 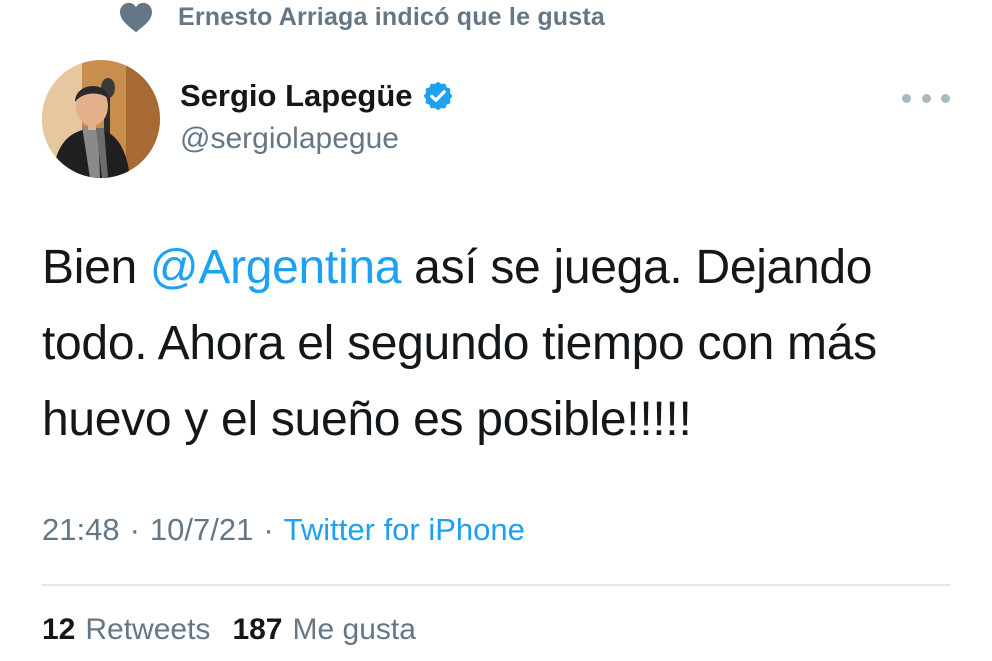 I want to click on display-name: Sergio Lapegüe, so click(x=296, y=96).